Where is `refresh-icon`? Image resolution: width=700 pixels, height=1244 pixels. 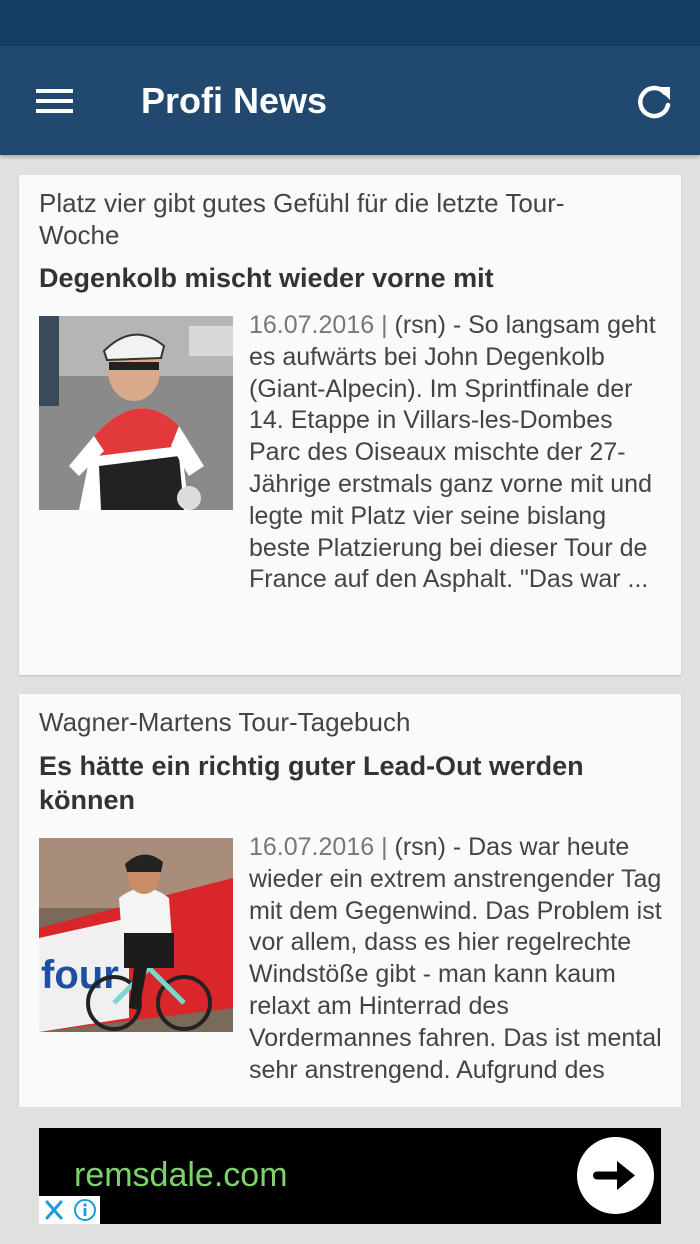 refresh-icon is located at coordinates (654, 102).